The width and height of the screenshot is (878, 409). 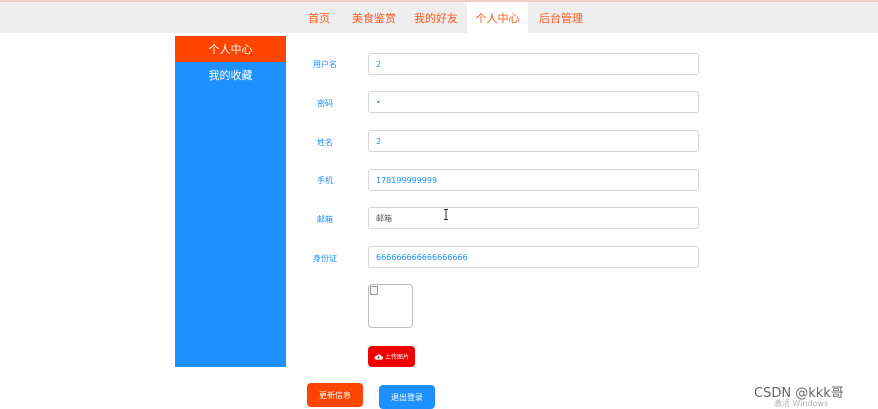 What do you see at coordinates (325, 103) in the screenshot?
I see `password-label: 密码` at bounding box center [325, 103].